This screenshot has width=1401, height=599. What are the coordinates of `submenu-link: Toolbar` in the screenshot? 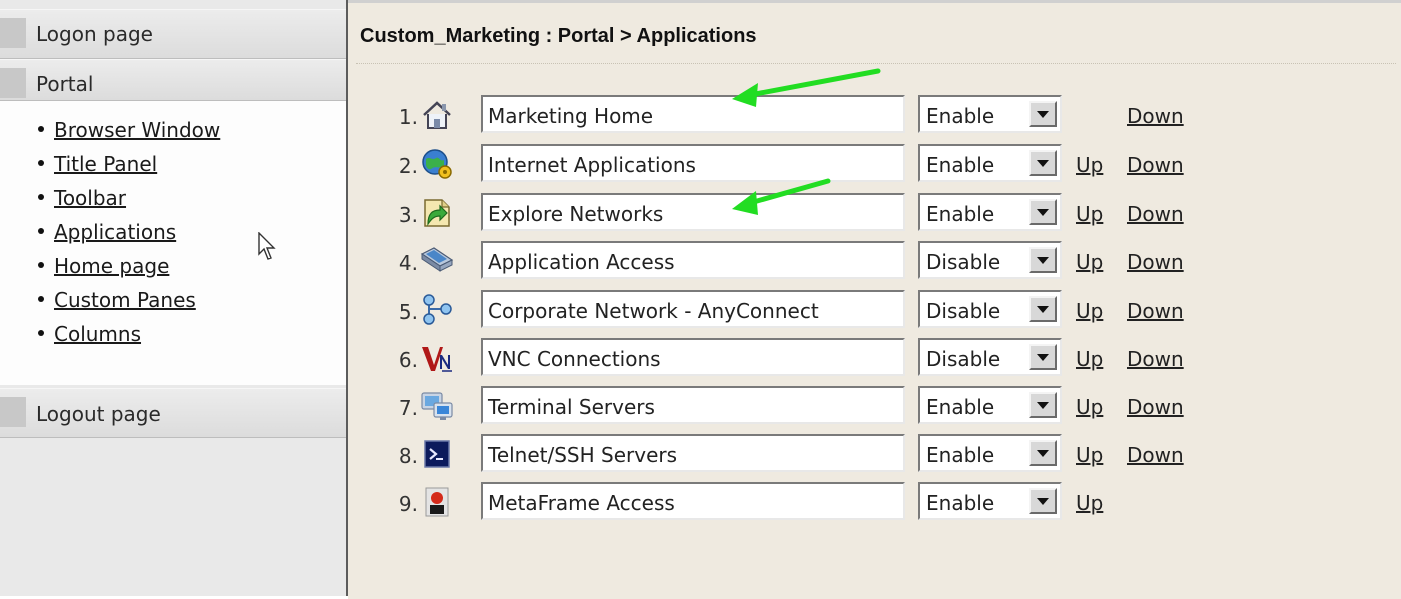 It's located at (90, 198).